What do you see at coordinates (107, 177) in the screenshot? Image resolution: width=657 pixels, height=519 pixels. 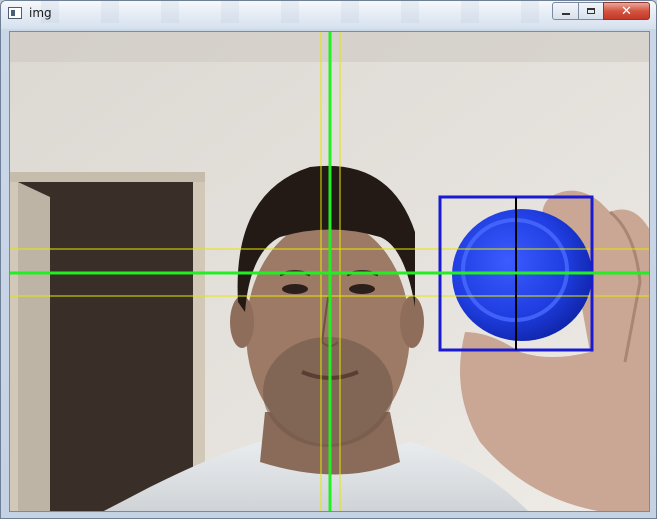 I see `door-lintel` at bounding box center [107, 177].